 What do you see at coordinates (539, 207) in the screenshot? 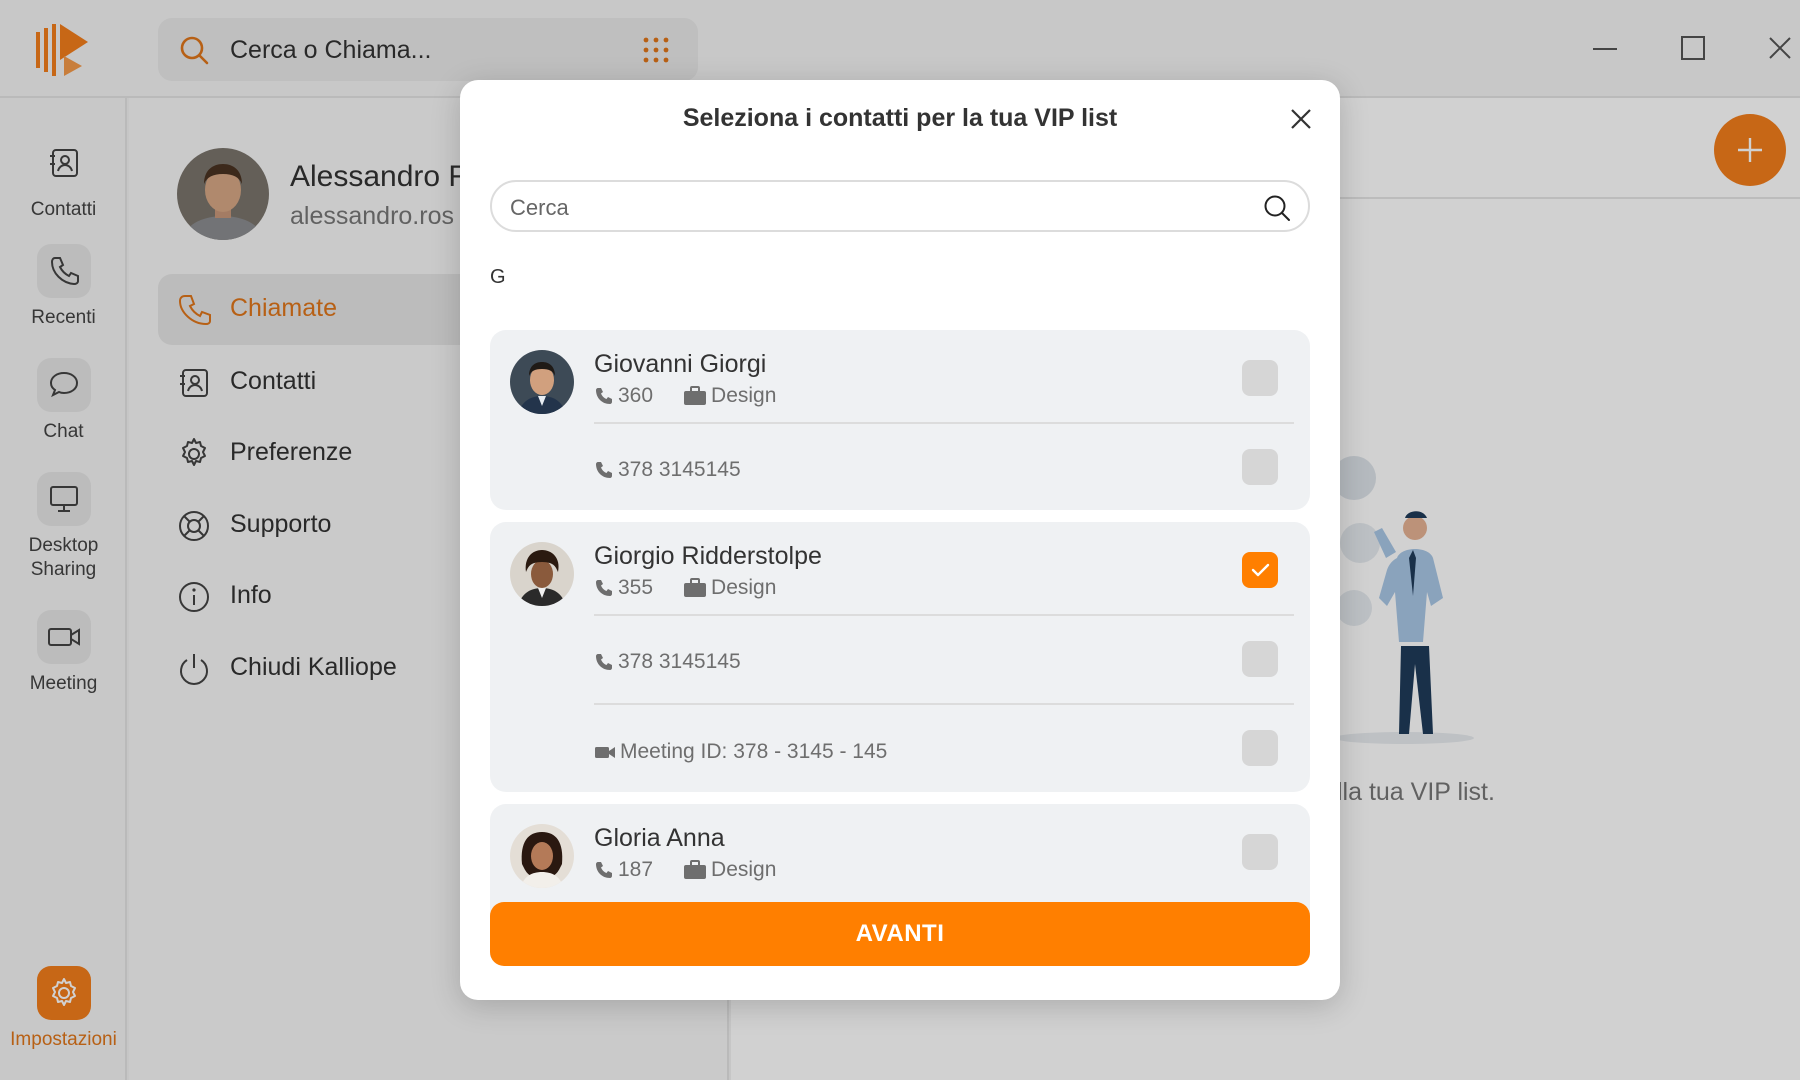
I see `contact-search-placeholder: Cerca` at bounding box center [539, 207].